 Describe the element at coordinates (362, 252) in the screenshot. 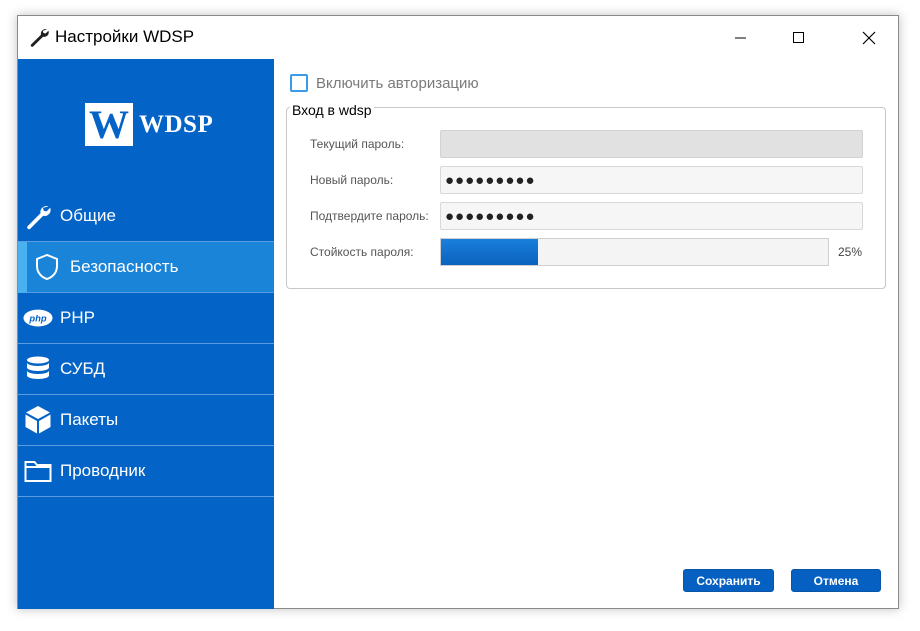

I see `strength-label: Стойкость пароля:` at that location.